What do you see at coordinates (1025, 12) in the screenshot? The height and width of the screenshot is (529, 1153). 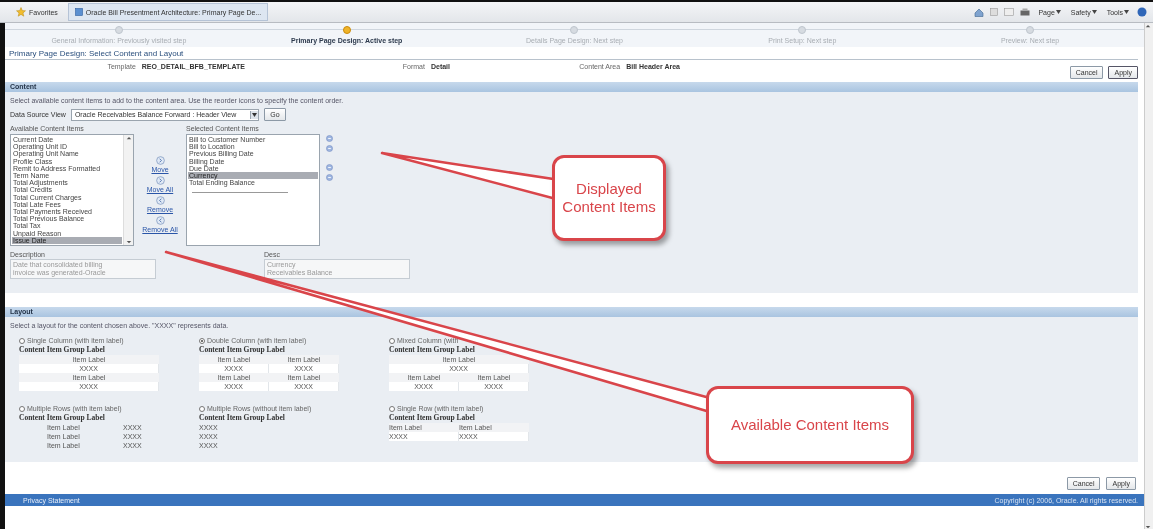 I see `printer-icon` at bounding box center [1025, 12].